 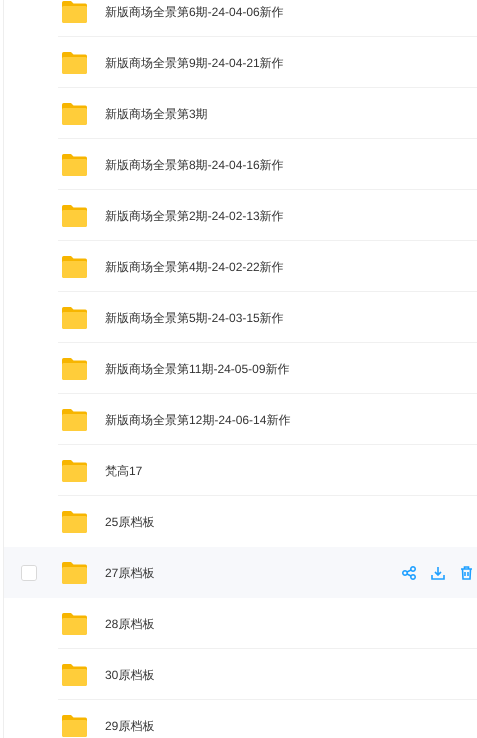 What do you see at coordinates (291, 471) in the screenshot?
I see `folder-name: 梵高17` at bounding box center [291, 471].